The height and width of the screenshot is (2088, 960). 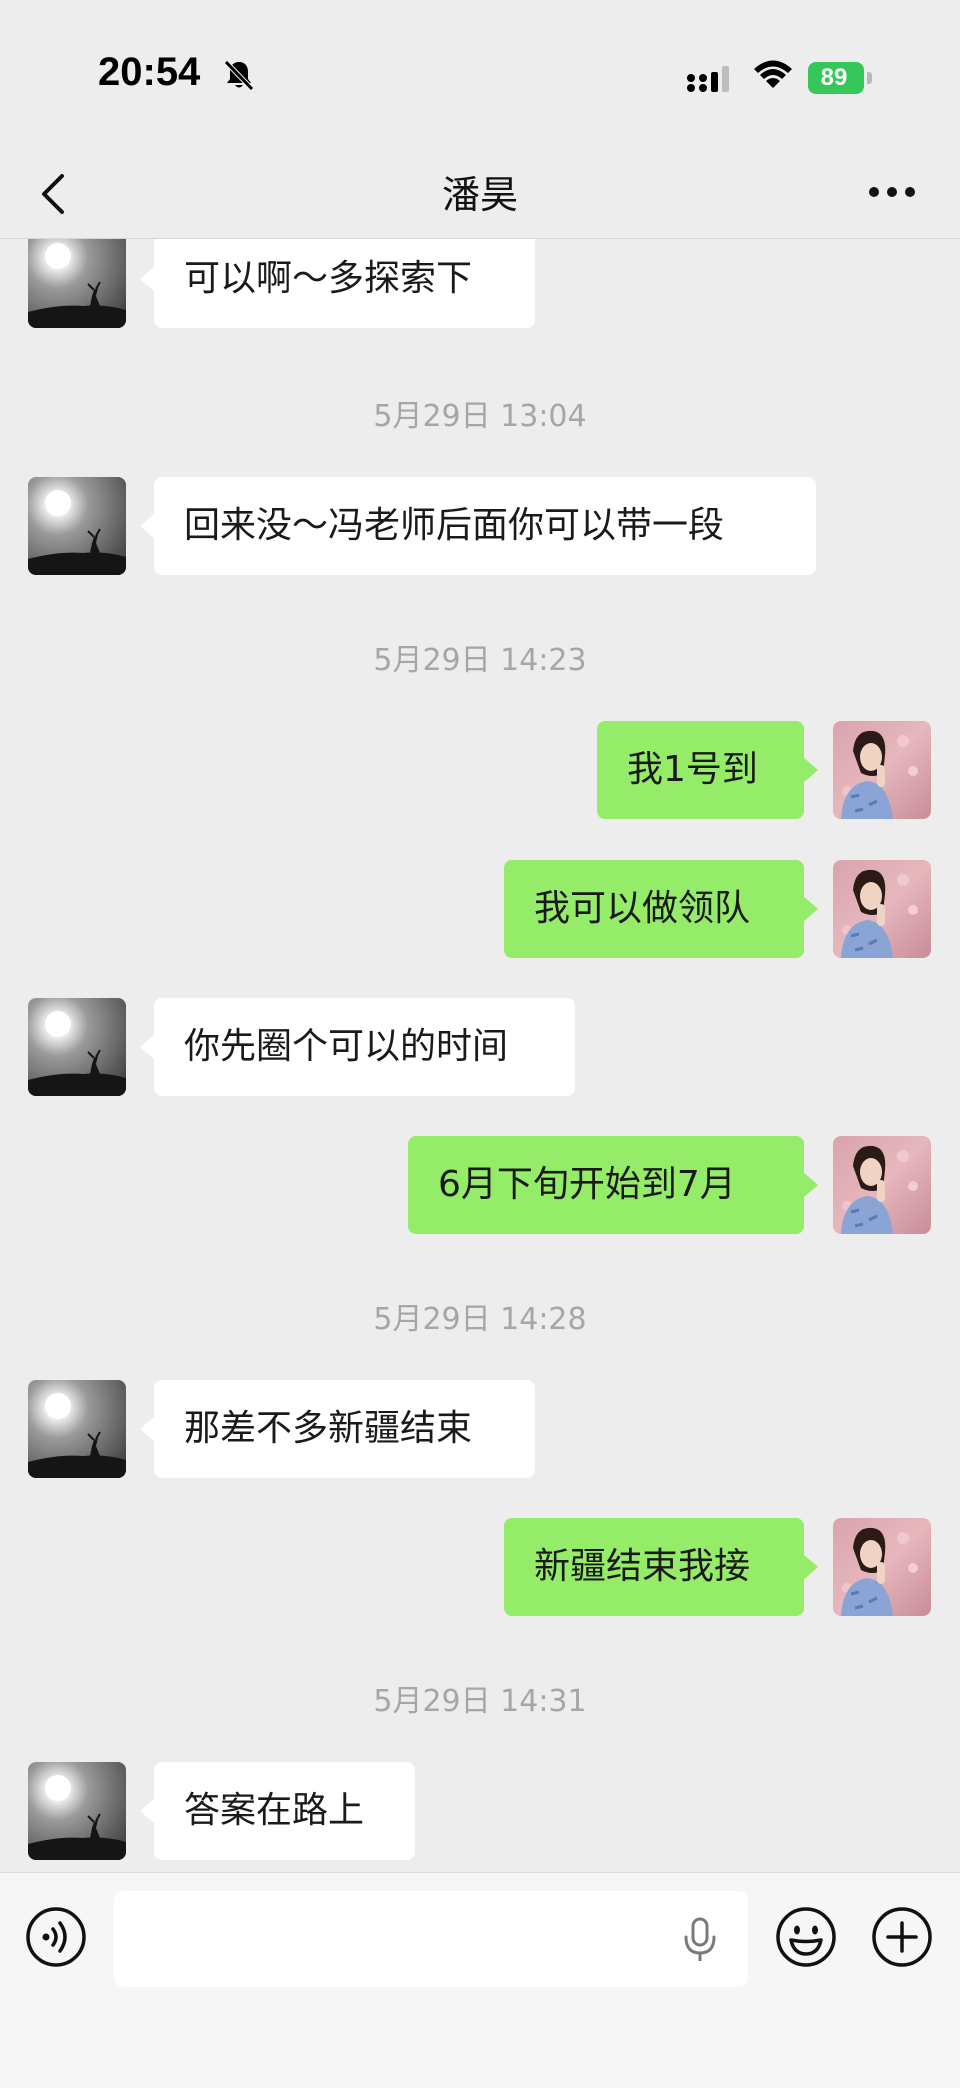 What do you see at coordinates (480, 909) in the screenshot?
I see `message-sent: 我可以做领队` at bounding box center [480, 909].